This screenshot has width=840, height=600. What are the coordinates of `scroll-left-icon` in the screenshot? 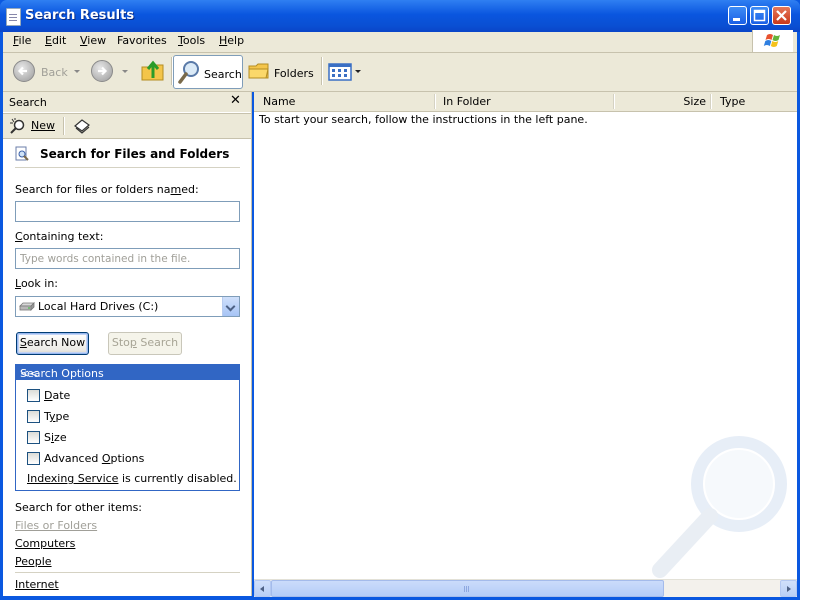 It's located at (262, 588).